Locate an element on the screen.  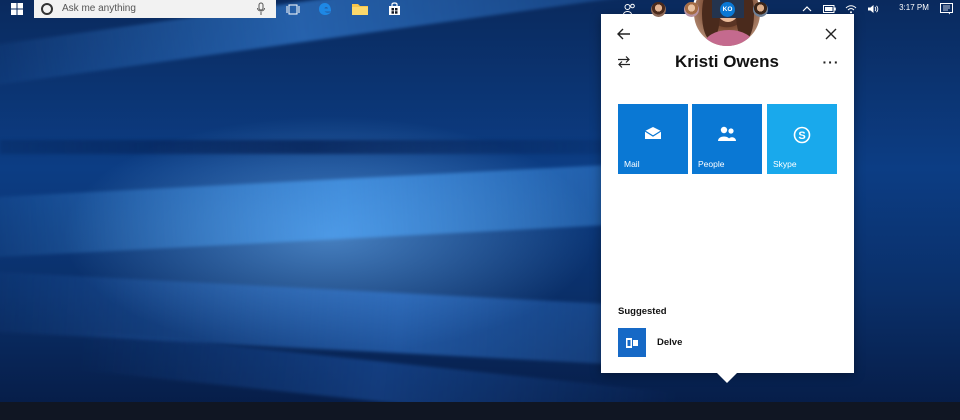
wifi-icon is located at coordinates (851, 9).